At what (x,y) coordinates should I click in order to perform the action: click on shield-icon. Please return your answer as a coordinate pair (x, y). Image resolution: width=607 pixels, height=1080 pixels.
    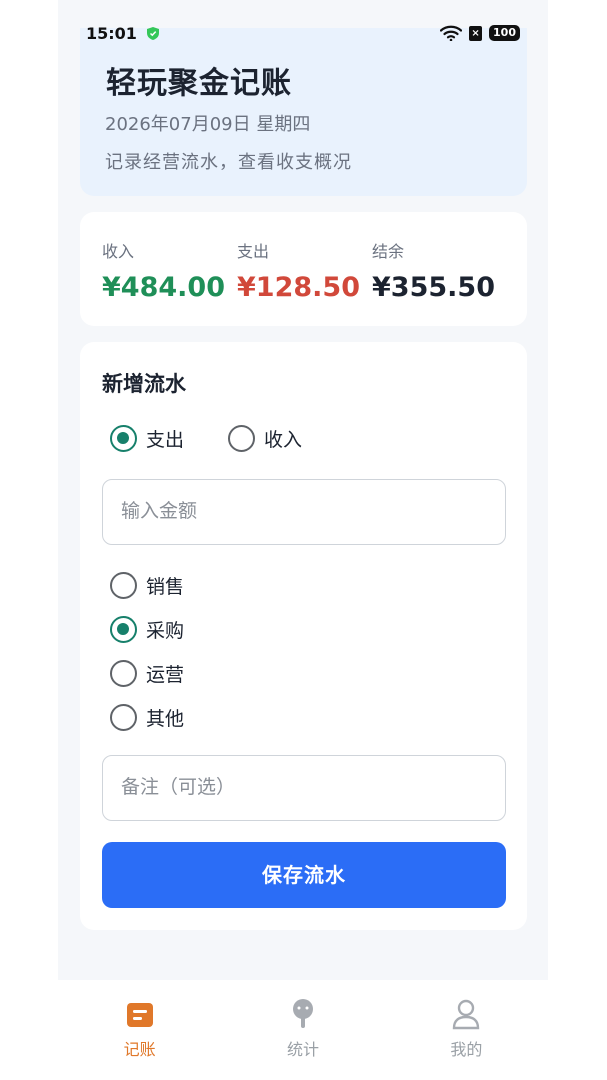
    Looking at the image, I should click on (152, 33).